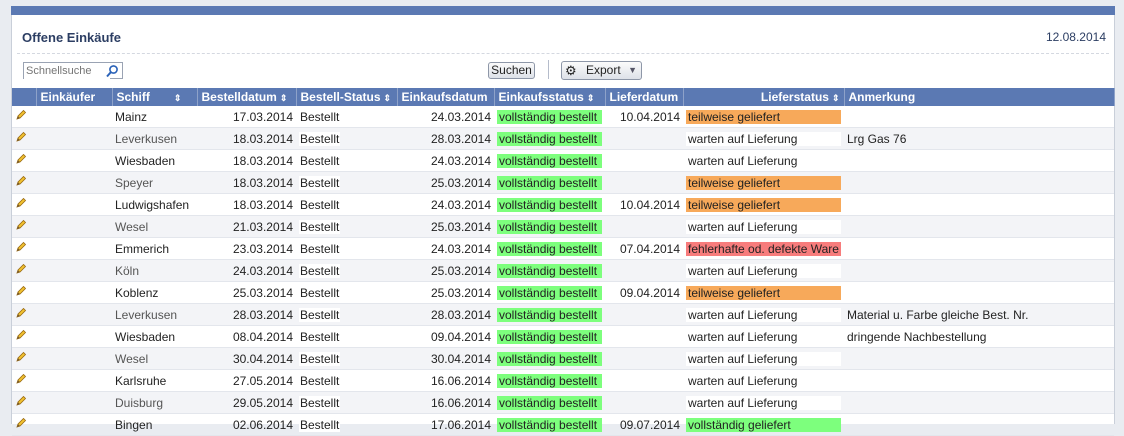 The image size is (1124, 436). What do you see at coordinates (246, 204) in the screenshot?
I see `bestelldatum-cell: 18.03.2014` at bounding box center [246, 204].